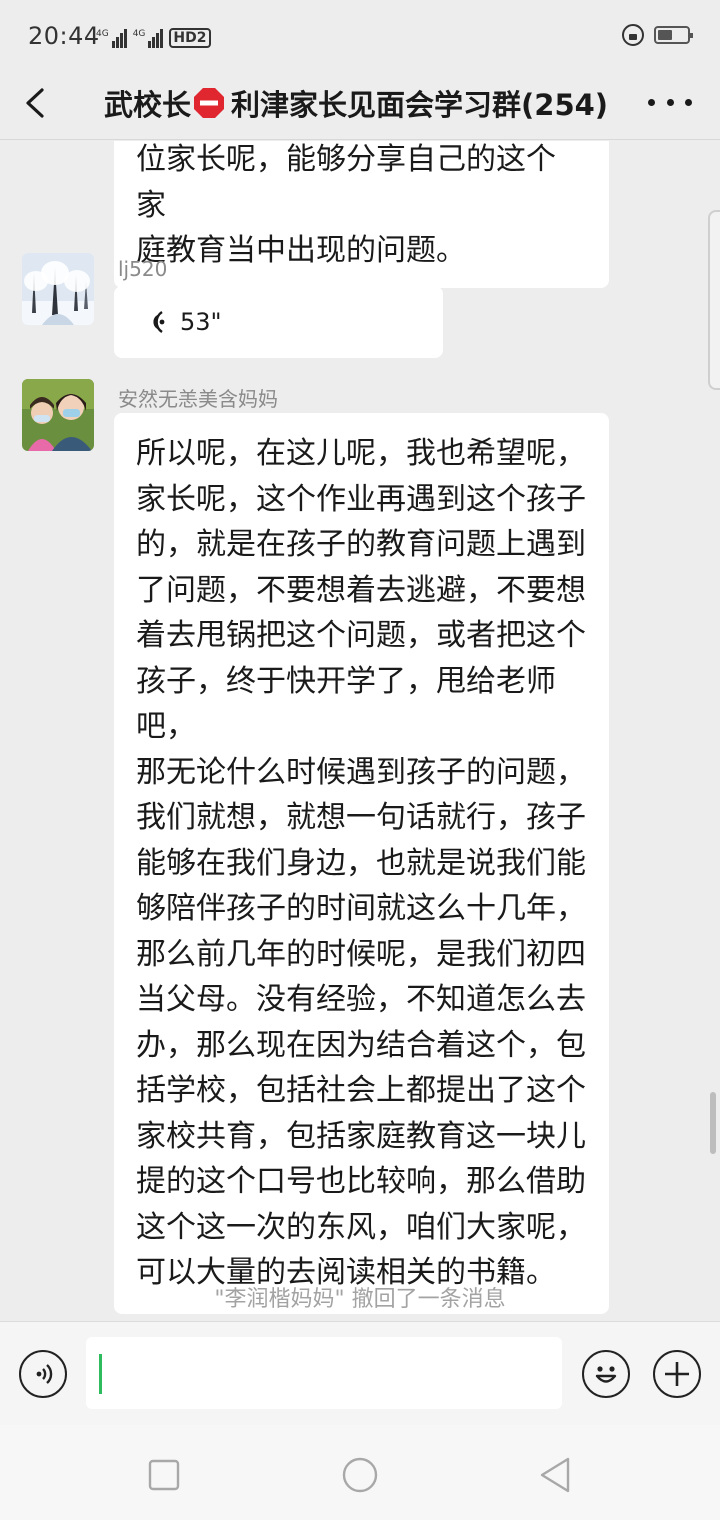 This screenshot has height=1520, width=720. I want to click on status-right, so click(657, 35).